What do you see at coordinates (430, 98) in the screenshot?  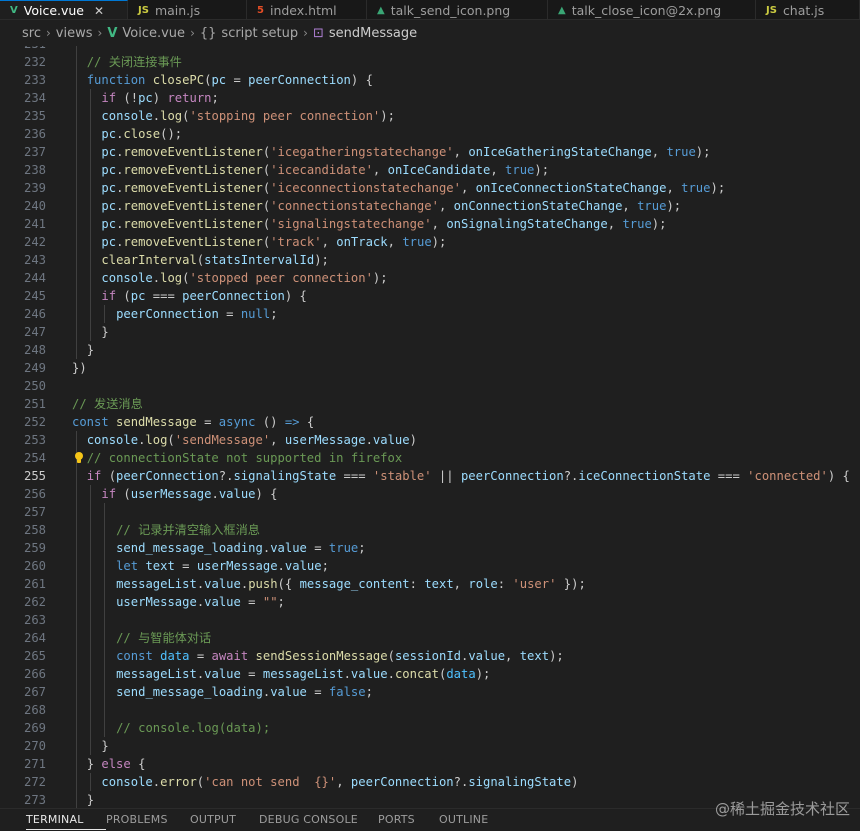 I see `code-line: 234 if (!pc) return;` at bounding box center [430, 98].